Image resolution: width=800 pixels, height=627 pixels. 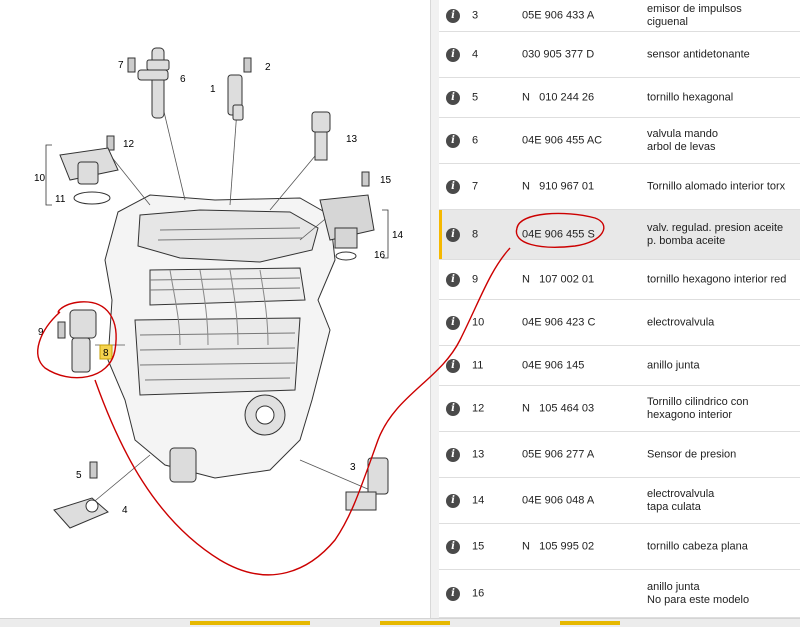 What do you see at coordinates (619, 323) in the screenshot?
I see `part-row: i 10 04E 906 423 C electrovalvula` at bounding box center [619, 323].